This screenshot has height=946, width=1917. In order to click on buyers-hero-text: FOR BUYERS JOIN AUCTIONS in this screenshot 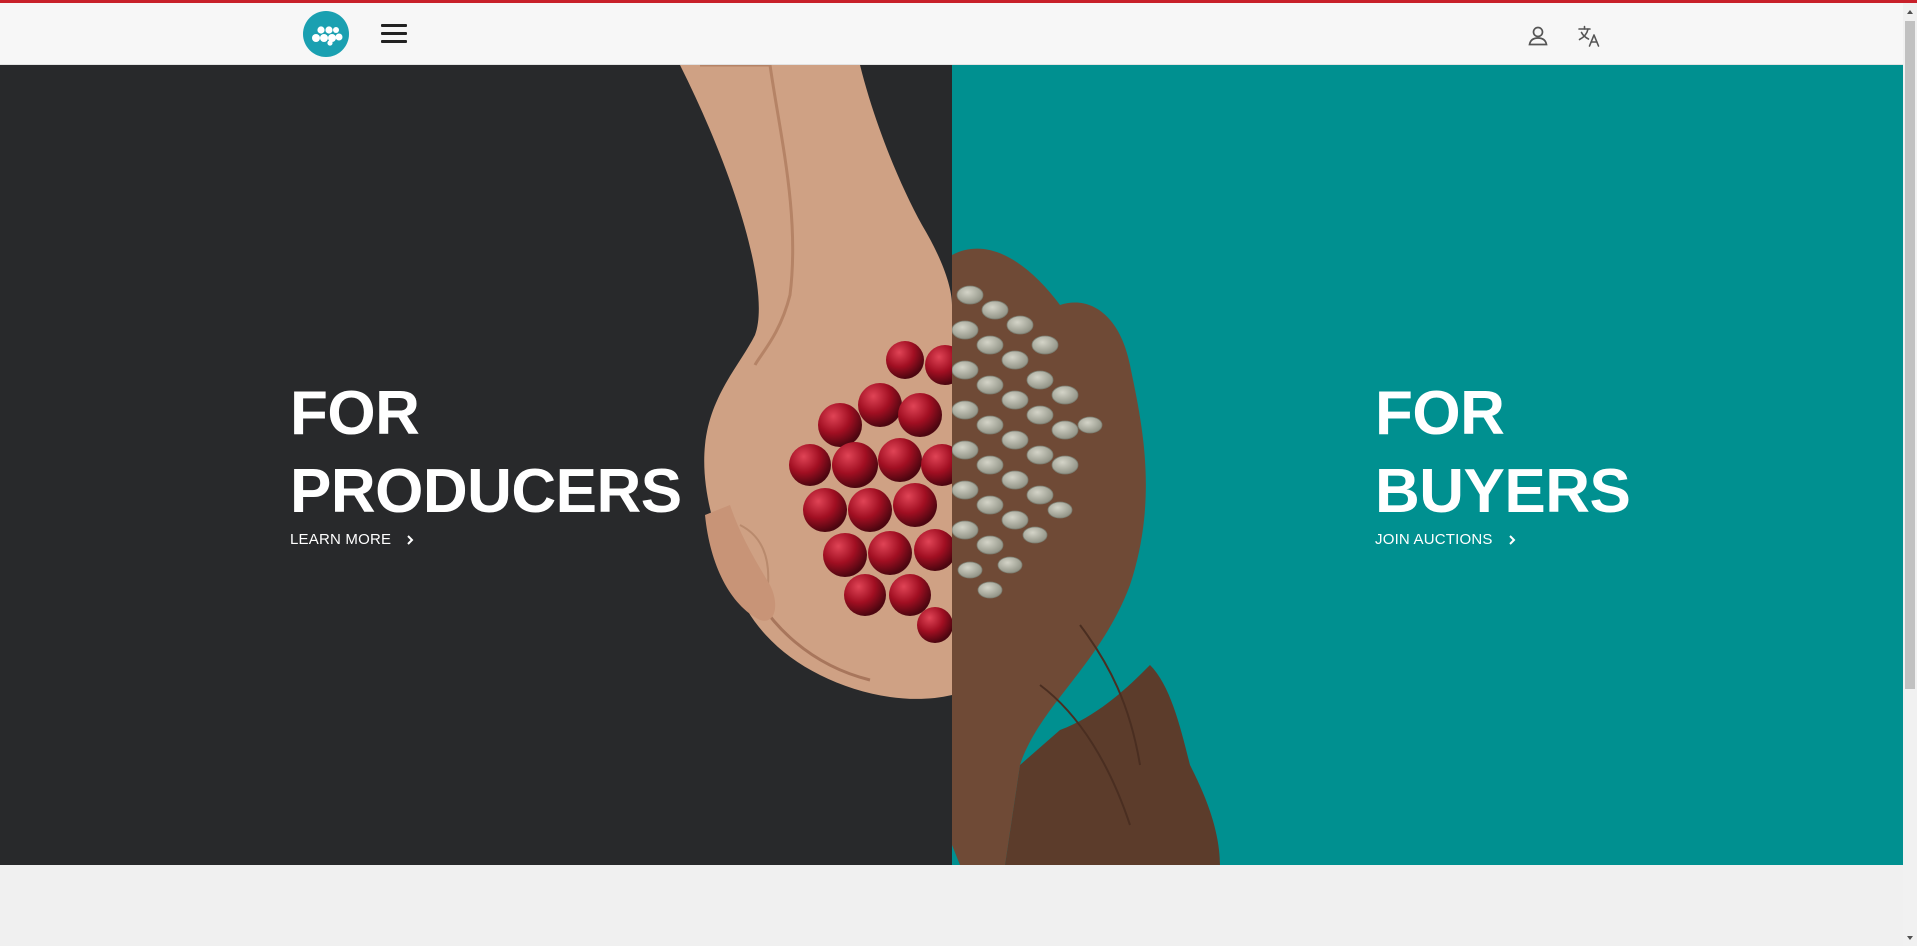, I will do `click(1503, 462)`.